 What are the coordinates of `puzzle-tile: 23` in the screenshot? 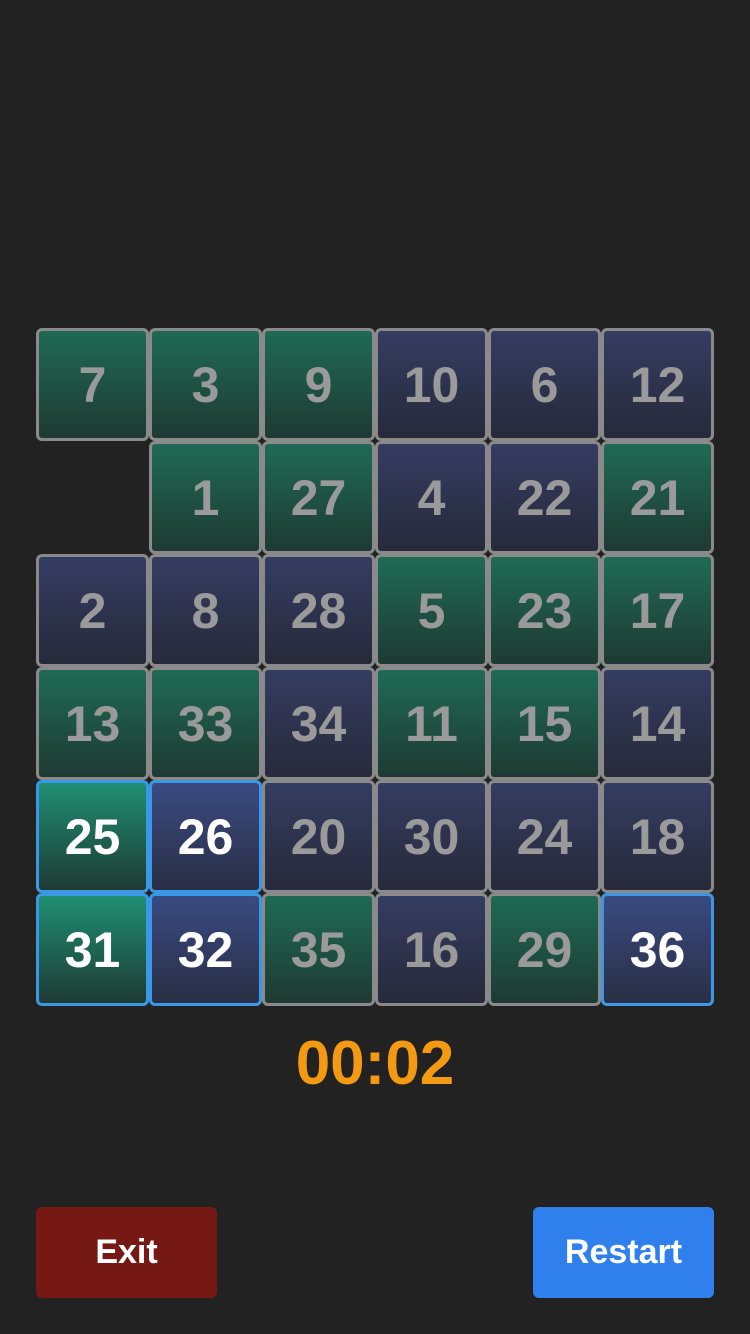 It's located at (544, 610).